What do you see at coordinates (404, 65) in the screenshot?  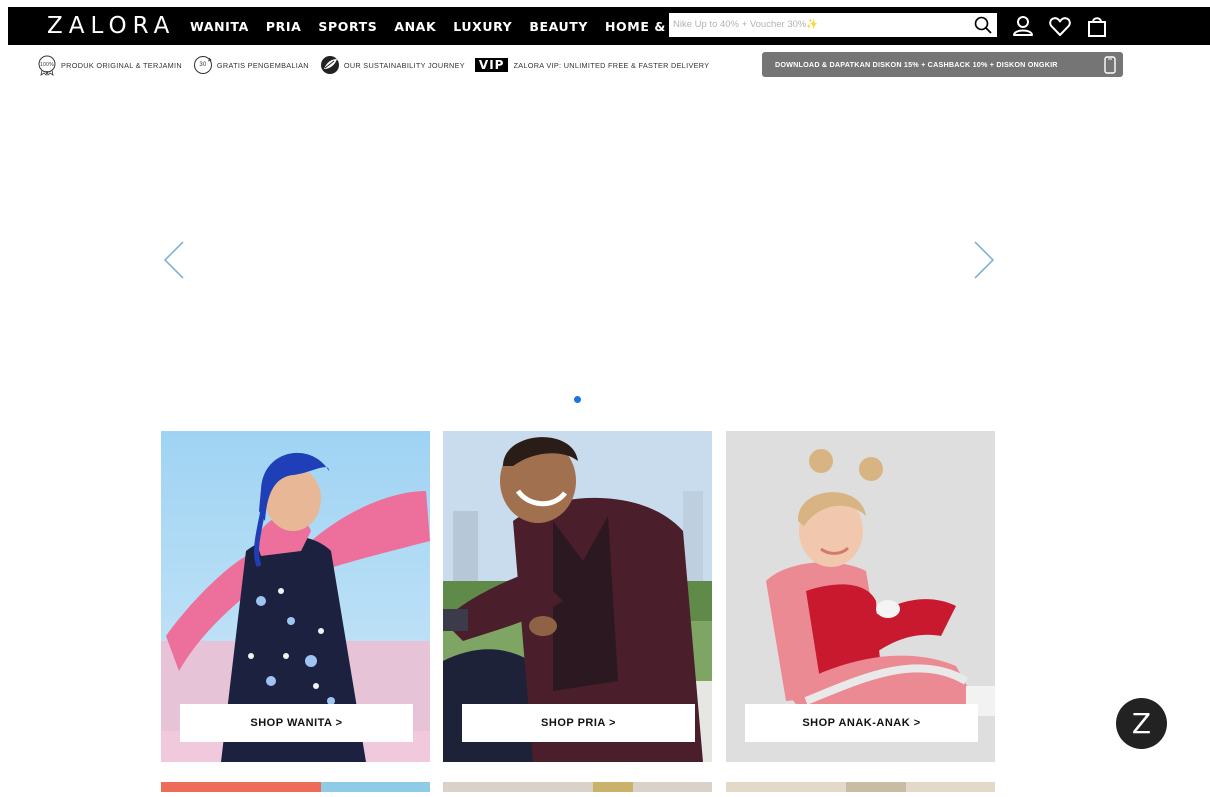 I see `usp-sustainability-label: OUR SUSTAINABILITY JOURNEY` at bounding box center [404, 65].